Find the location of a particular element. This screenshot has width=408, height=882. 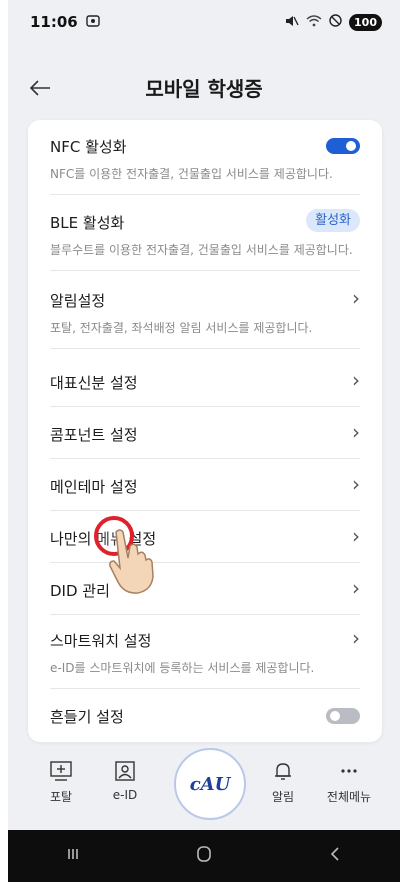

nav-portal: 포탈 is located at coordinates (61, 782).